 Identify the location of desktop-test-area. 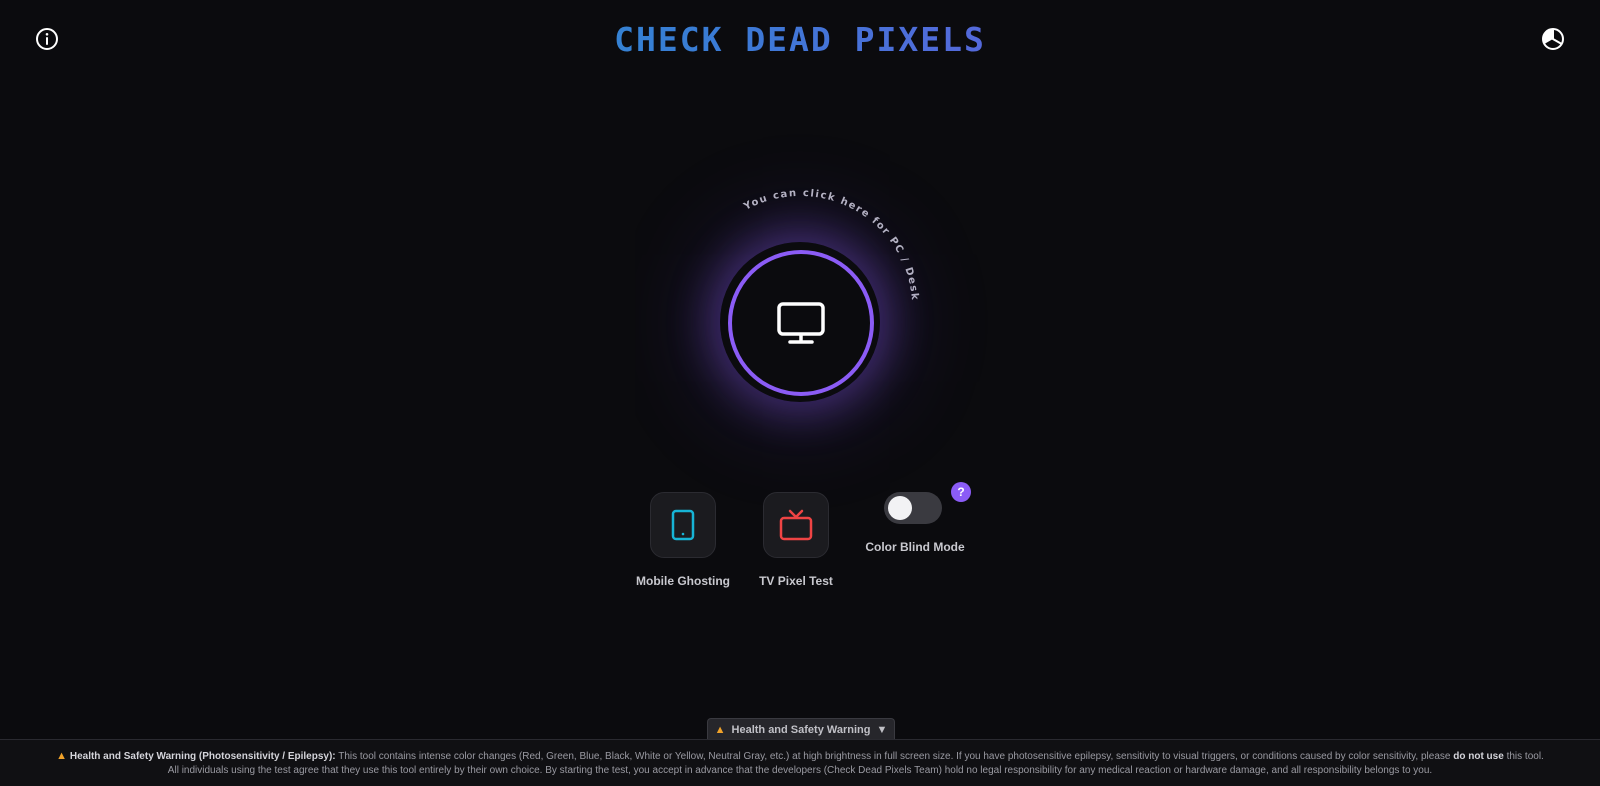
(800, 322).